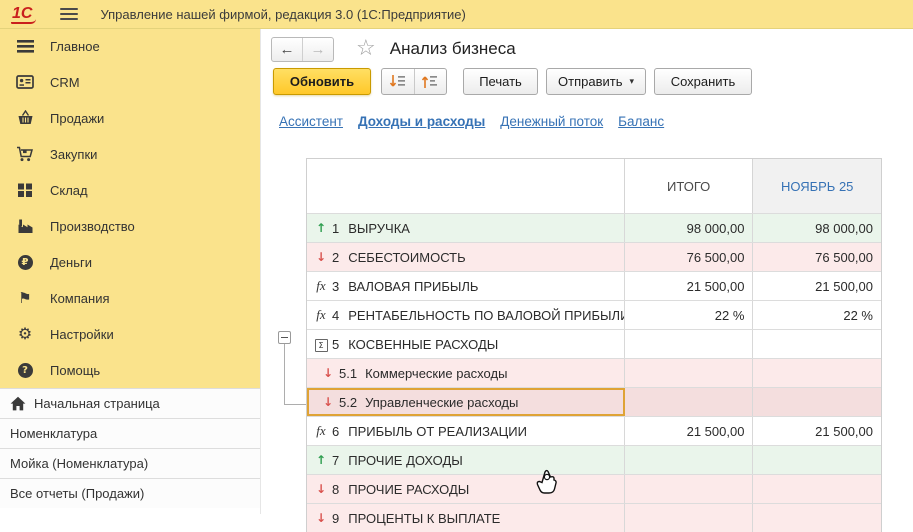 The image size is (913, 532). What do you see at coordinates (130, 433) in the screenshot?
I see `open-window-item: Номенклатура` at bounding box center [130, 433].